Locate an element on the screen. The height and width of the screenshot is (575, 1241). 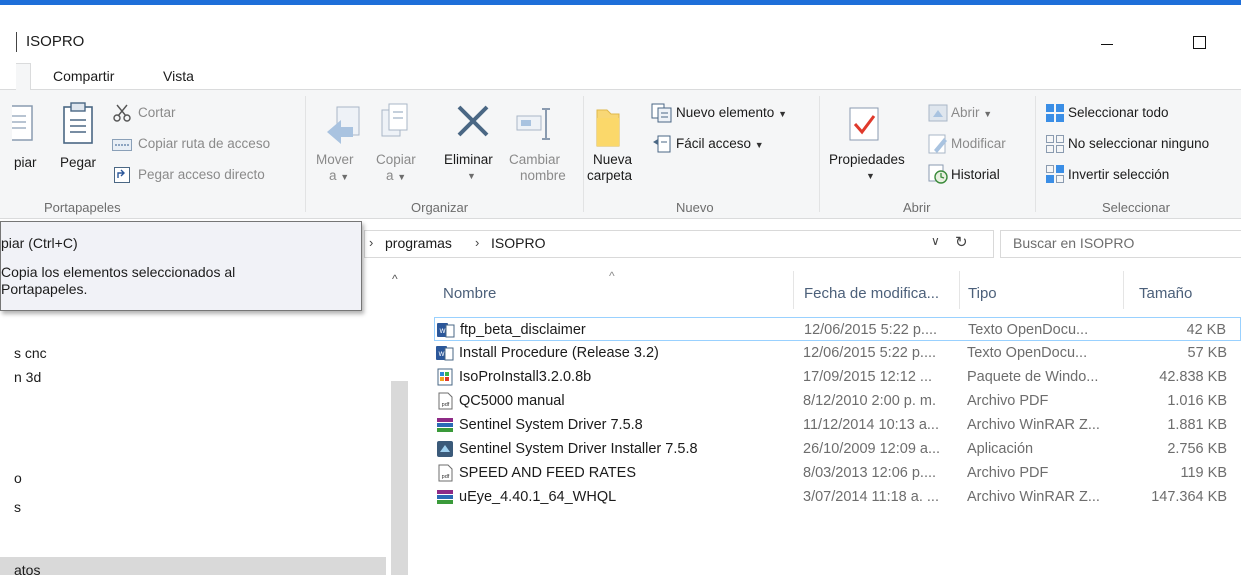
properties-dropdown-caret: ▼ is located at coordinates (870, 176).